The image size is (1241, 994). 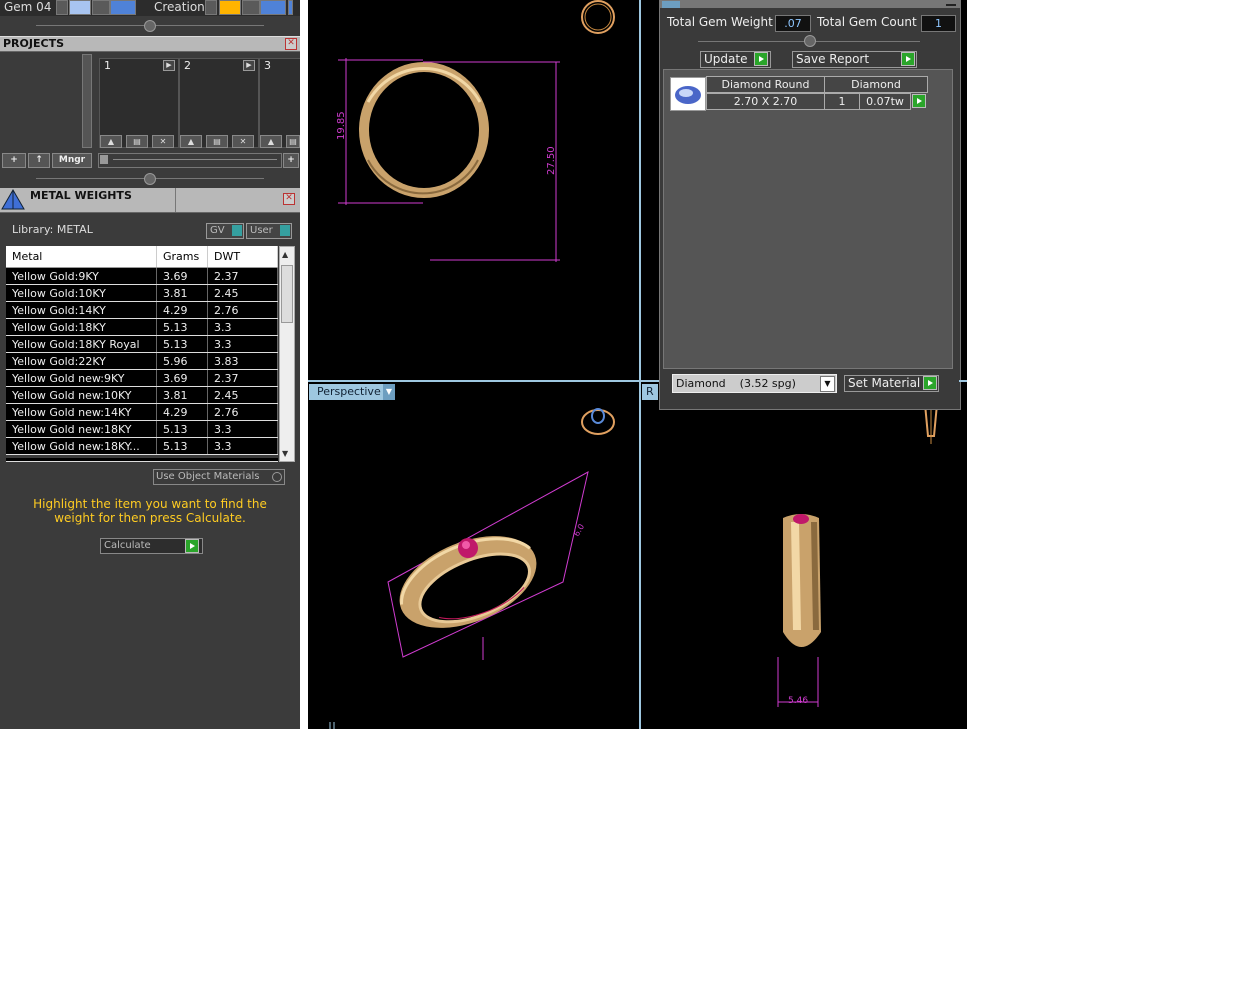 What do you see at coordinates (804, 555) in the screenshot?
I see `right-viewport: 5.46` at bounding box center [804, 555].